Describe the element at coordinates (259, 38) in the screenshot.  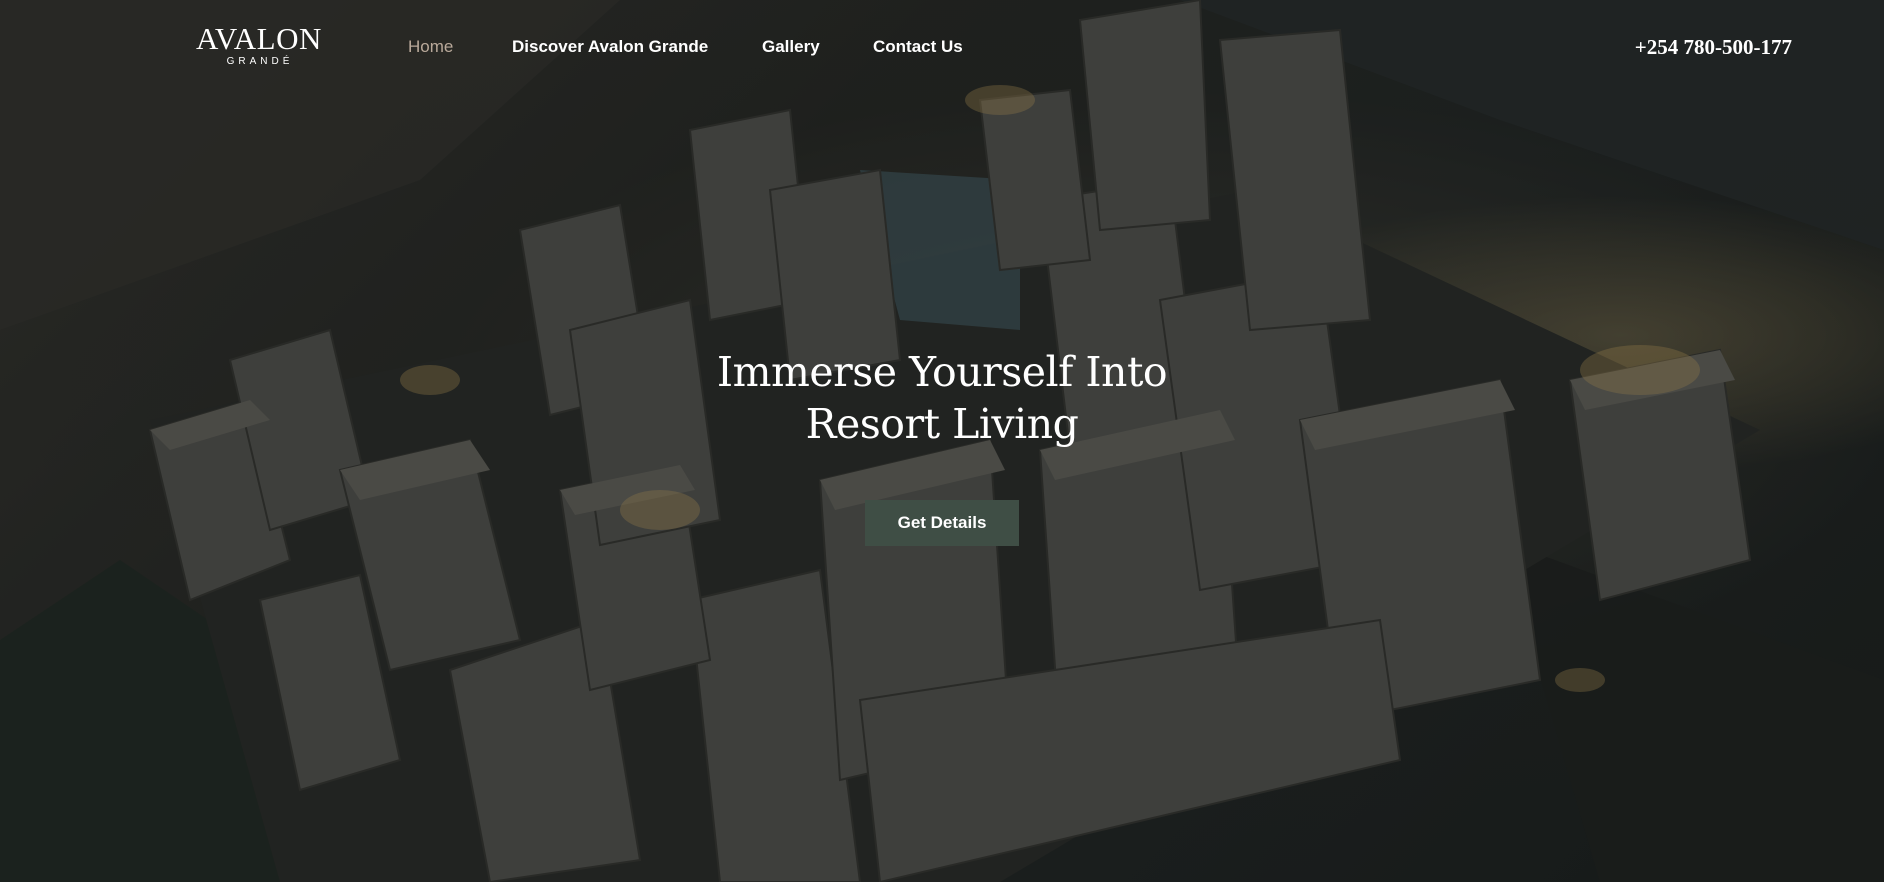
I see `logo-wordmark: AVALON` at that location.